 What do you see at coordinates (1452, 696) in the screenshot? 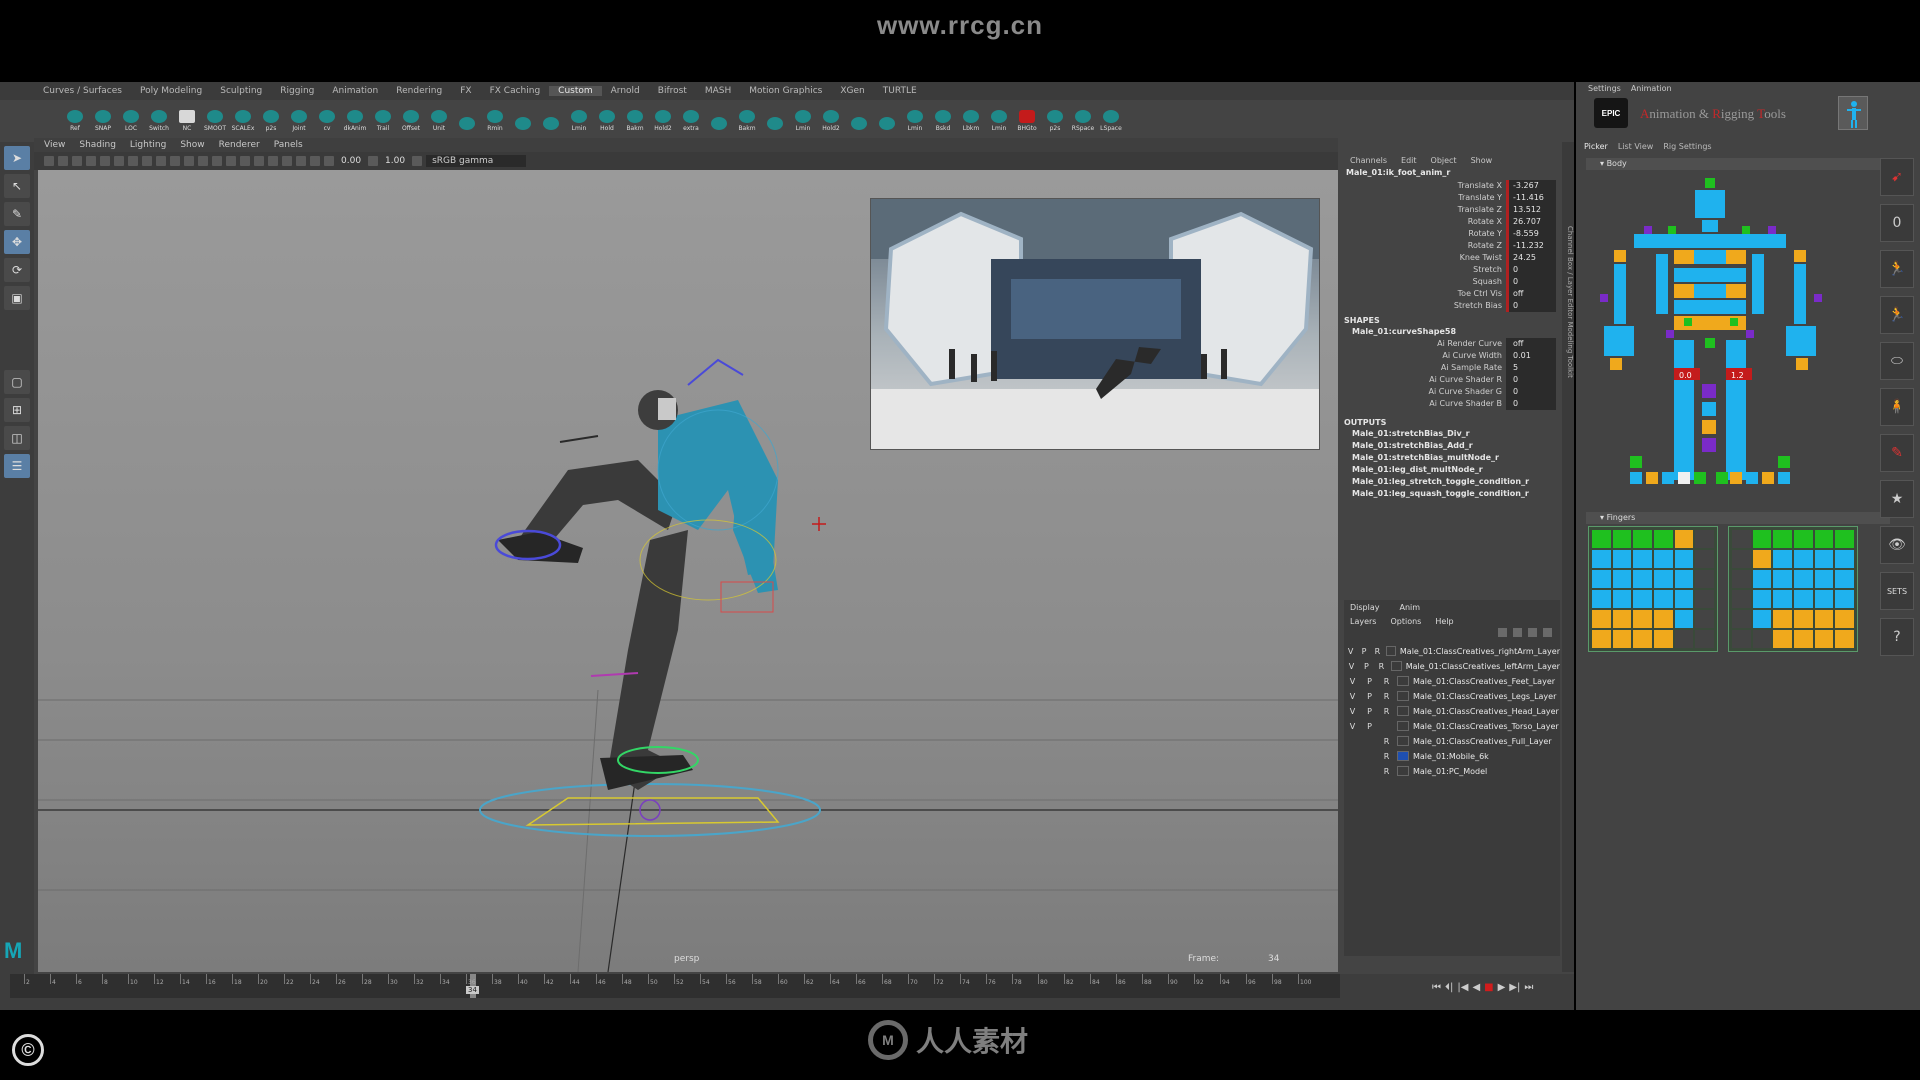
I see `layer-row: V P R Male_01:ClassCreatives_Legs_Layer` at bounding box center [1452, 696].